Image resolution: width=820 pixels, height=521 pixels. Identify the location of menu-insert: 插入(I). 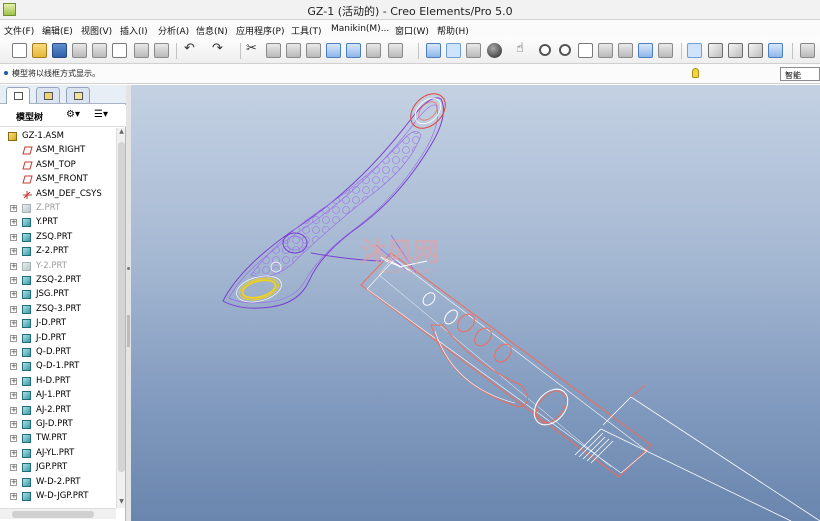
(134, 30).